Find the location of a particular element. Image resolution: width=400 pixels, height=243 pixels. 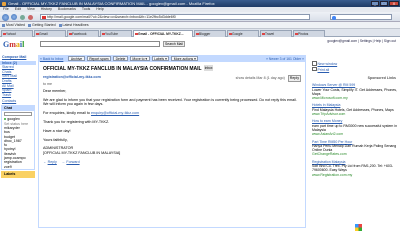

conversation-pager: « Newer 3 of 161 Older » is located at coordinates (286, 59).